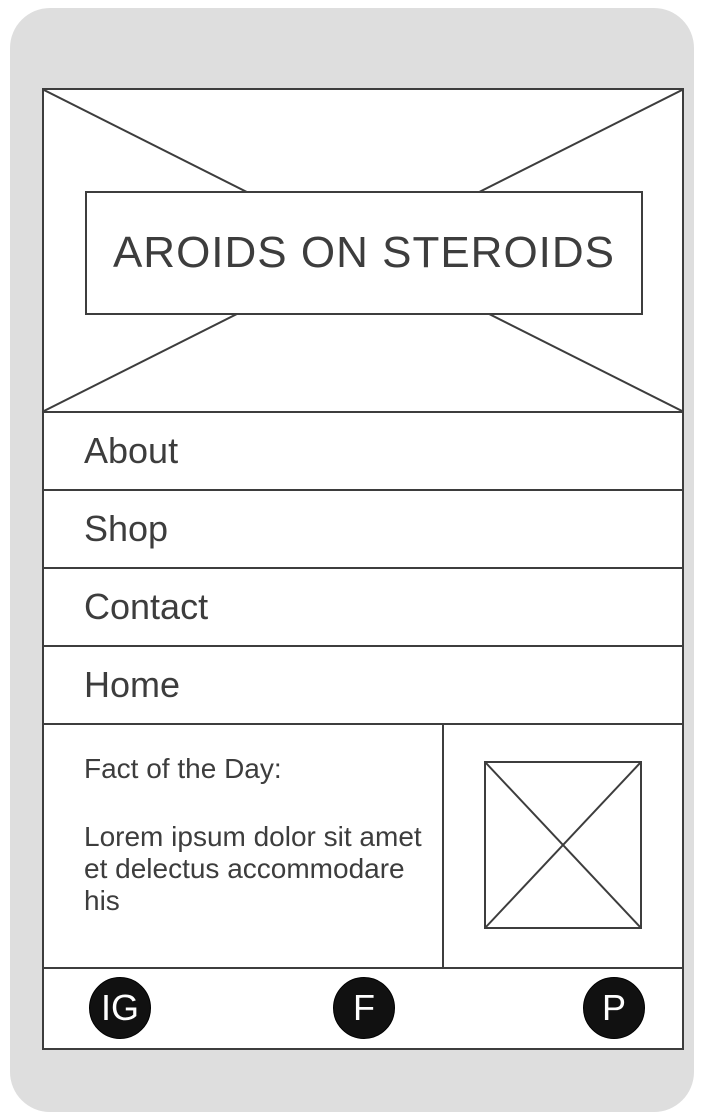 The height and width of the screenshot is (1120, 704). I want to click on nav-item-contact: Contact, so click(363, 606).